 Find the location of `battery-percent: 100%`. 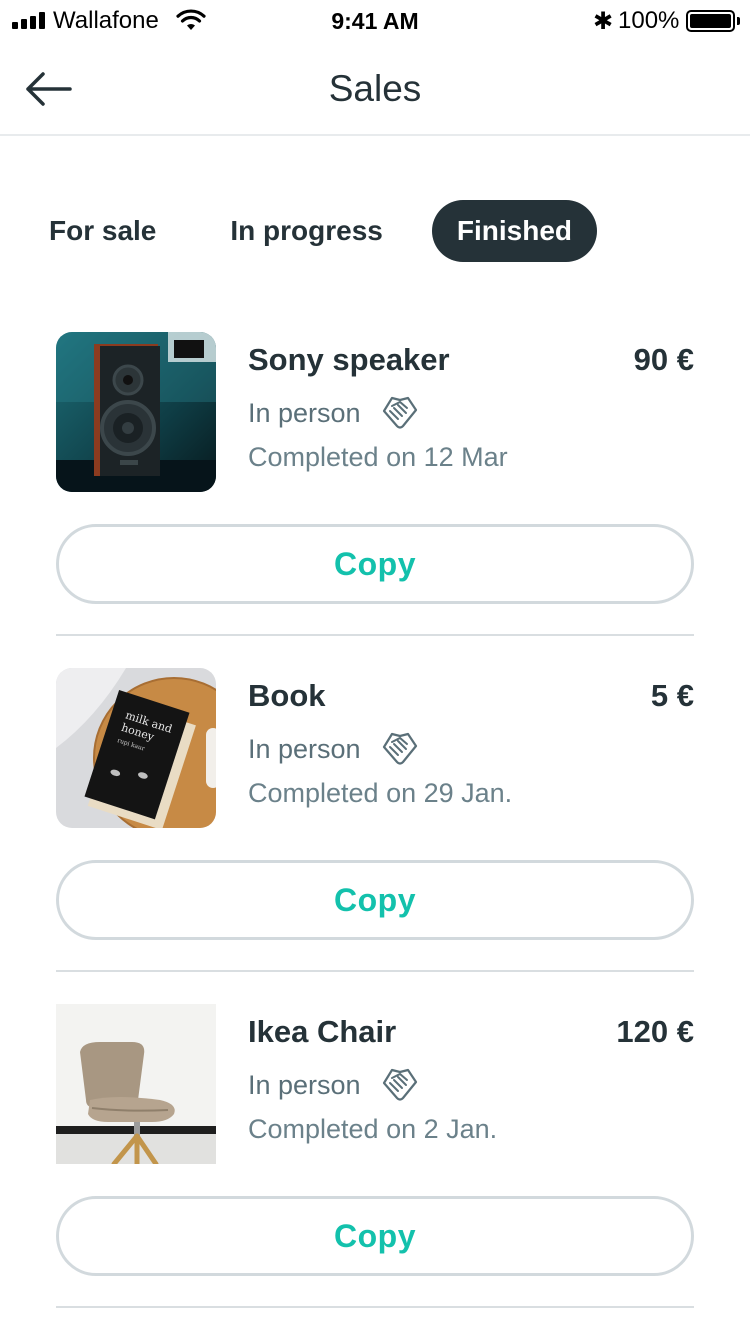

battery-percent: 100% is located at coordinates (649, 20).